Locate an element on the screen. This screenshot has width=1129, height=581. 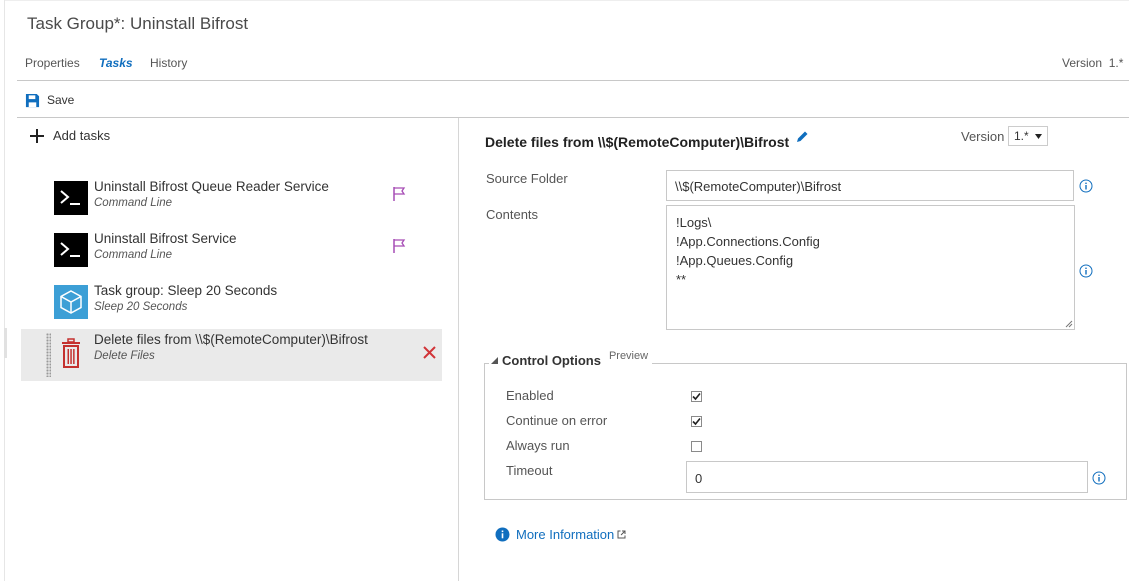
continue-on-error-checkbox is located at coordinates (696, 421).